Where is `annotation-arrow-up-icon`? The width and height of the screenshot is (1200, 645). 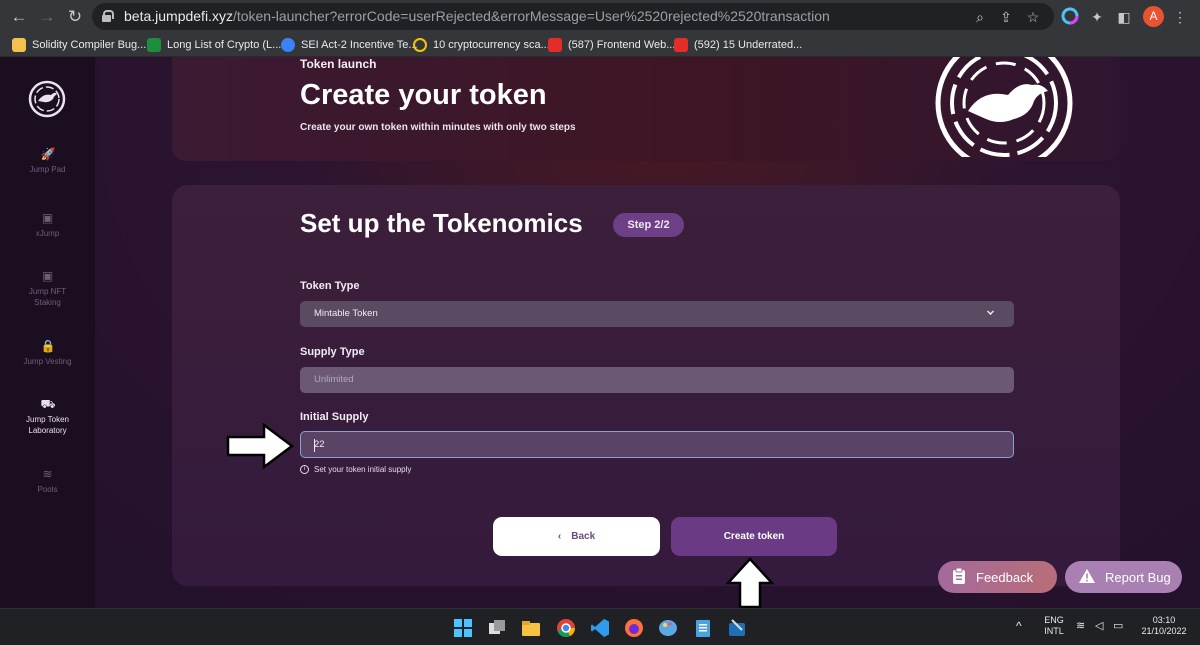
annotation-arrow-up-icon is located at coordinates (750, 582).